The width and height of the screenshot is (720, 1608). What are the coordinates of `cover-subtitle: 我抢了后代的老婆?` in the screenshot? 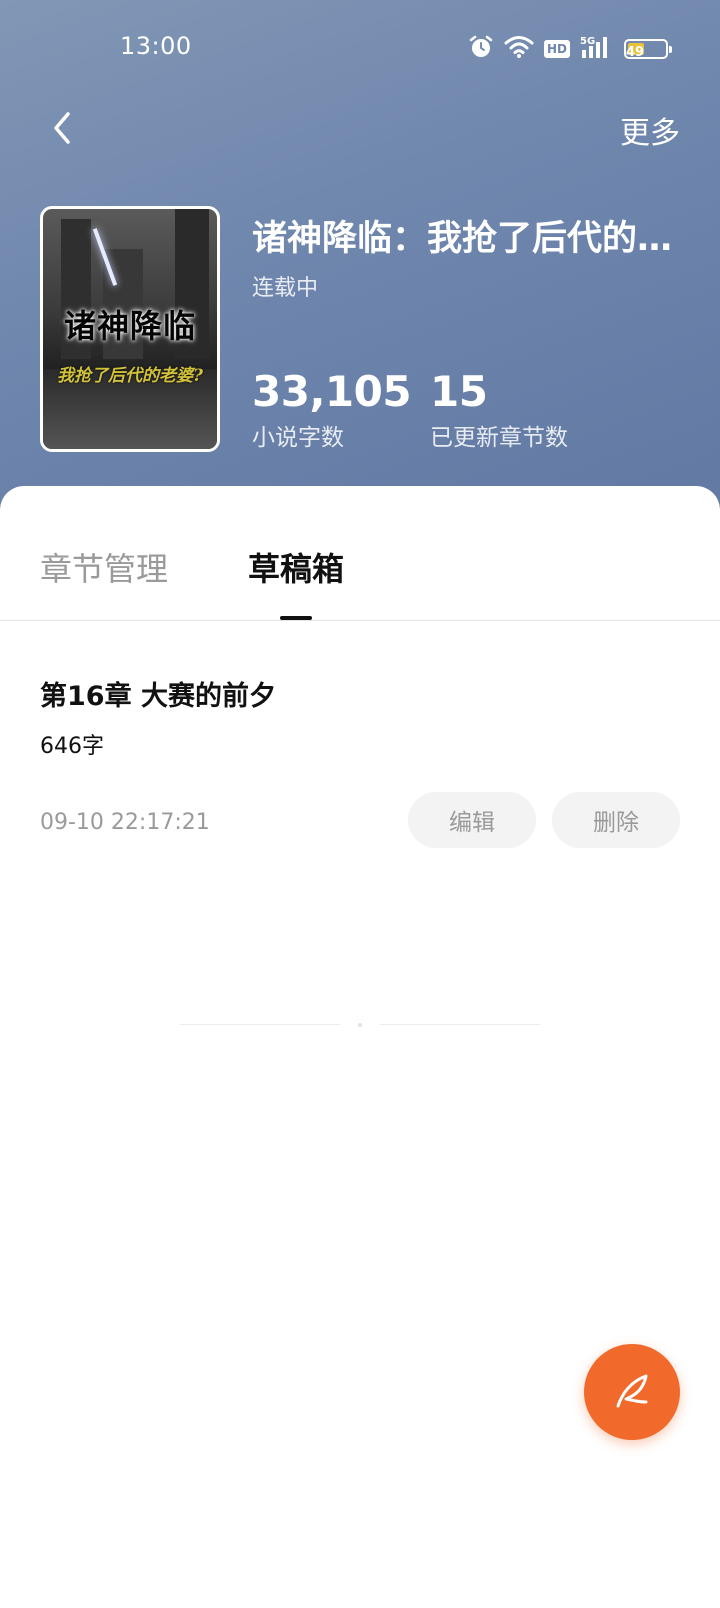 It's located at (130, 376).